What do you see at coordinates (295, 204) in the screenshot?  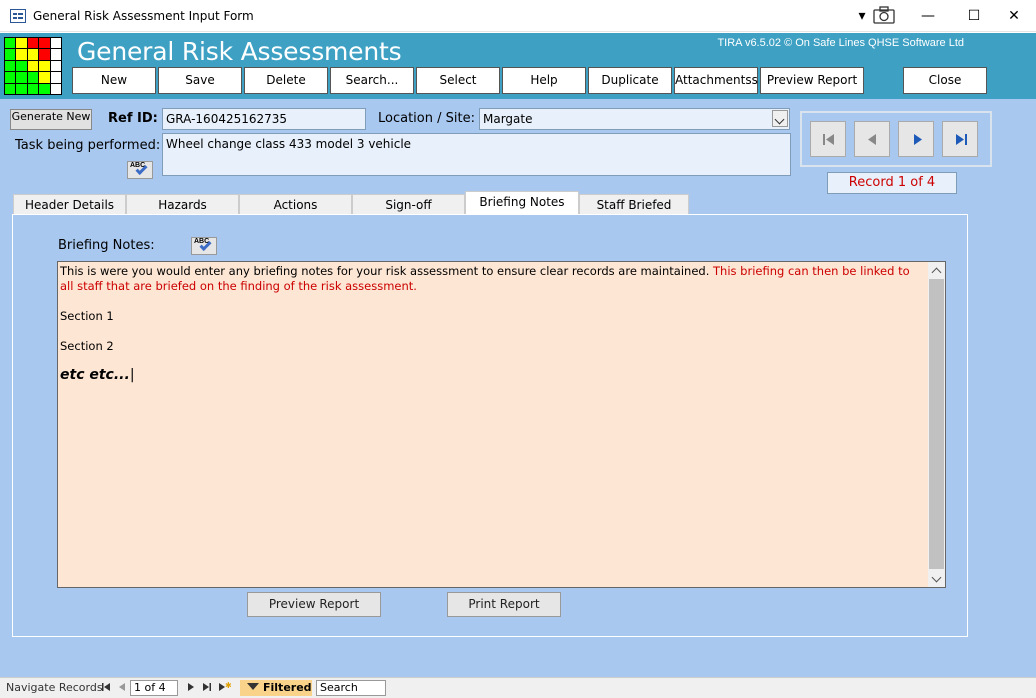 I see `tab-actions: Actions` at bounding box center [295, 204].